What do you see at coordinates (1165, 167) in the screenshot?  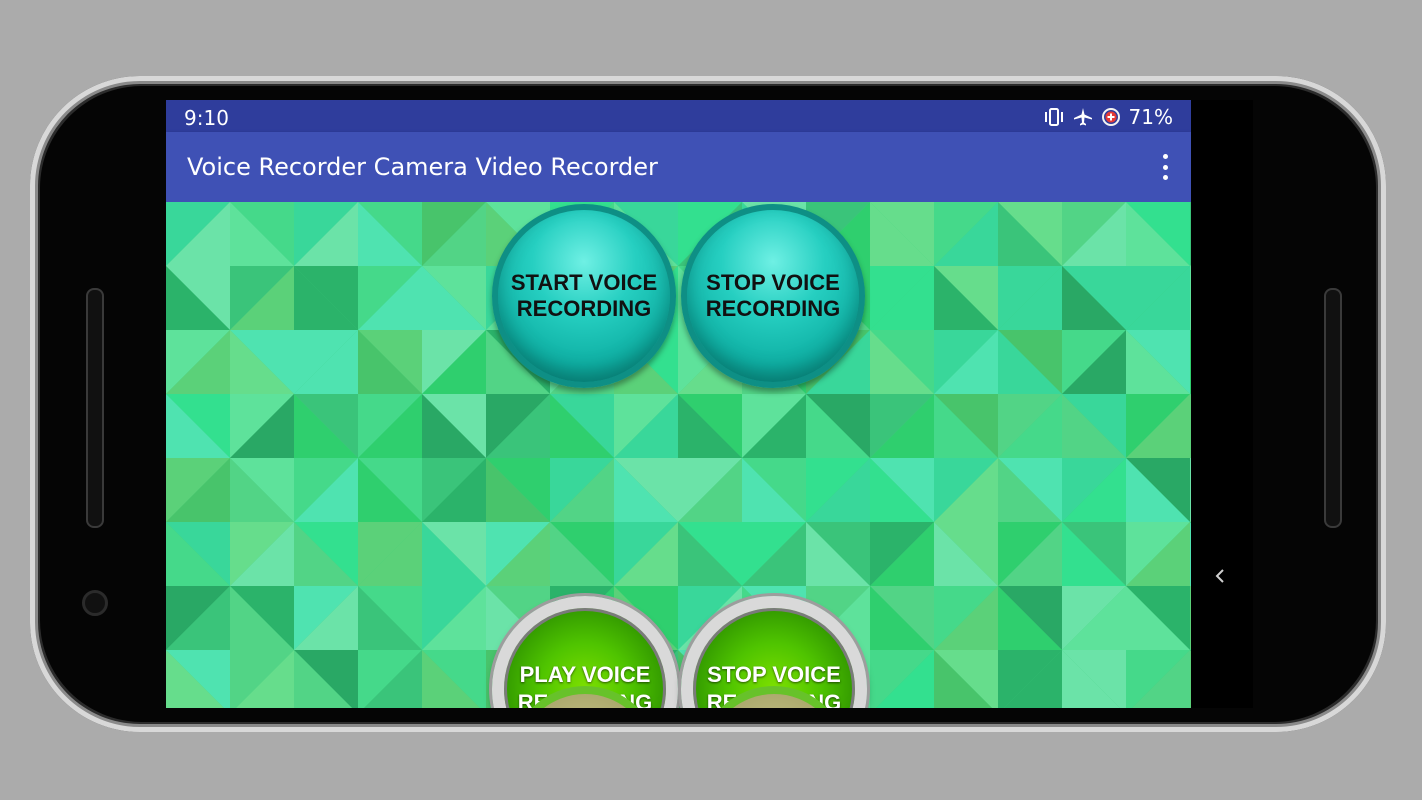 I see `overflow-menu-icon` at bounding box center [1165, 167].